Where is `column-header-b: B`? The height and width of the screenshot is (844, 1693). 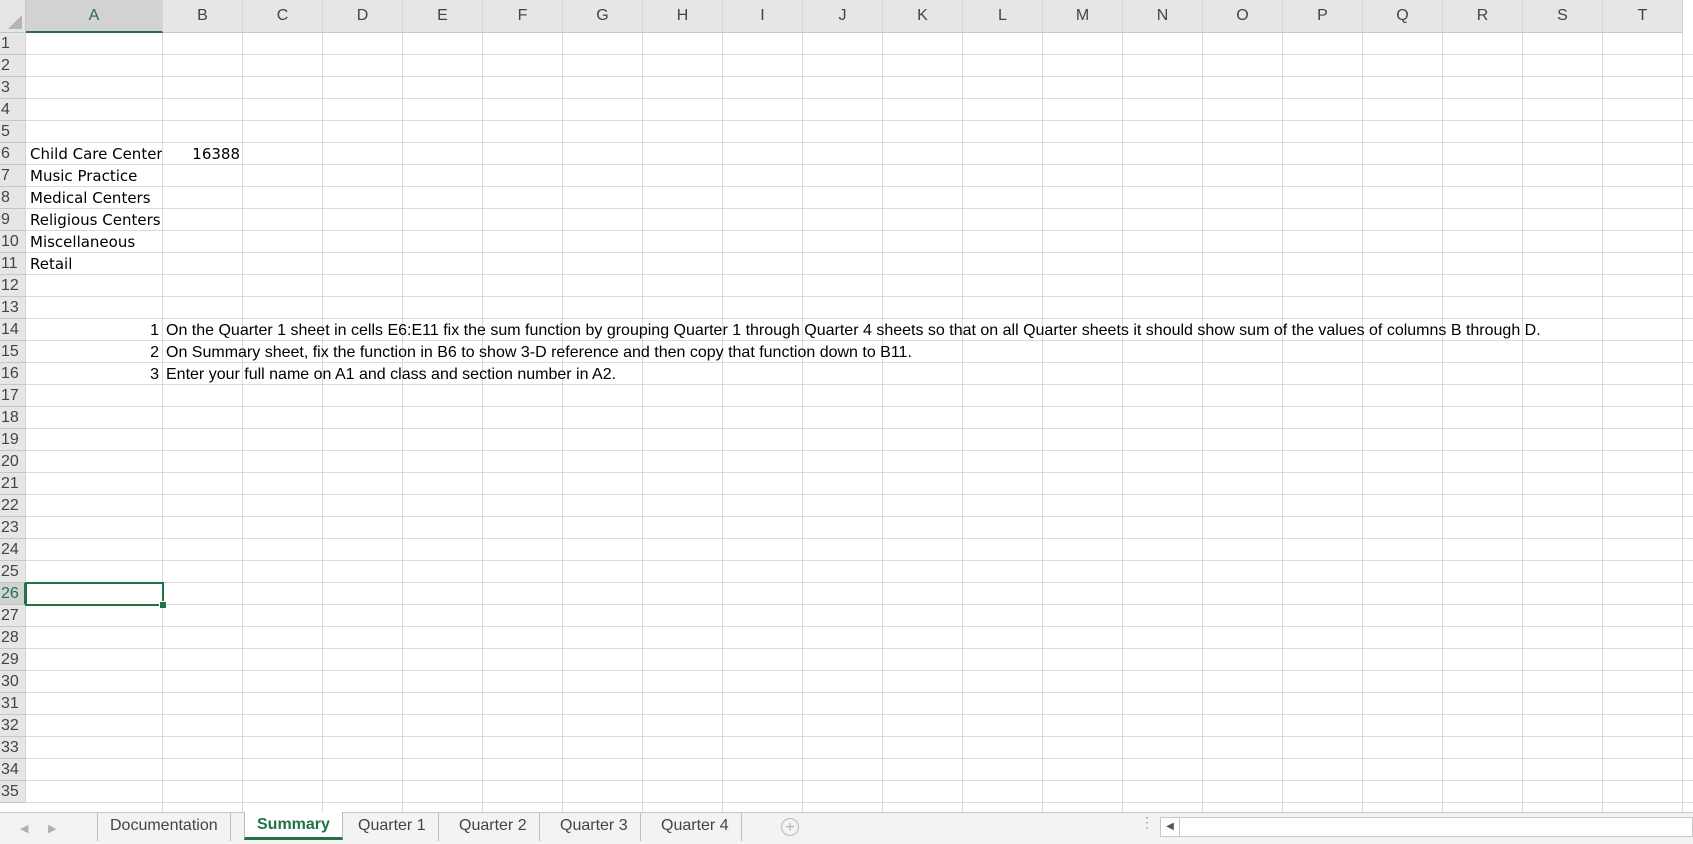 column-header-b: B is located at coordinates (203, 16).